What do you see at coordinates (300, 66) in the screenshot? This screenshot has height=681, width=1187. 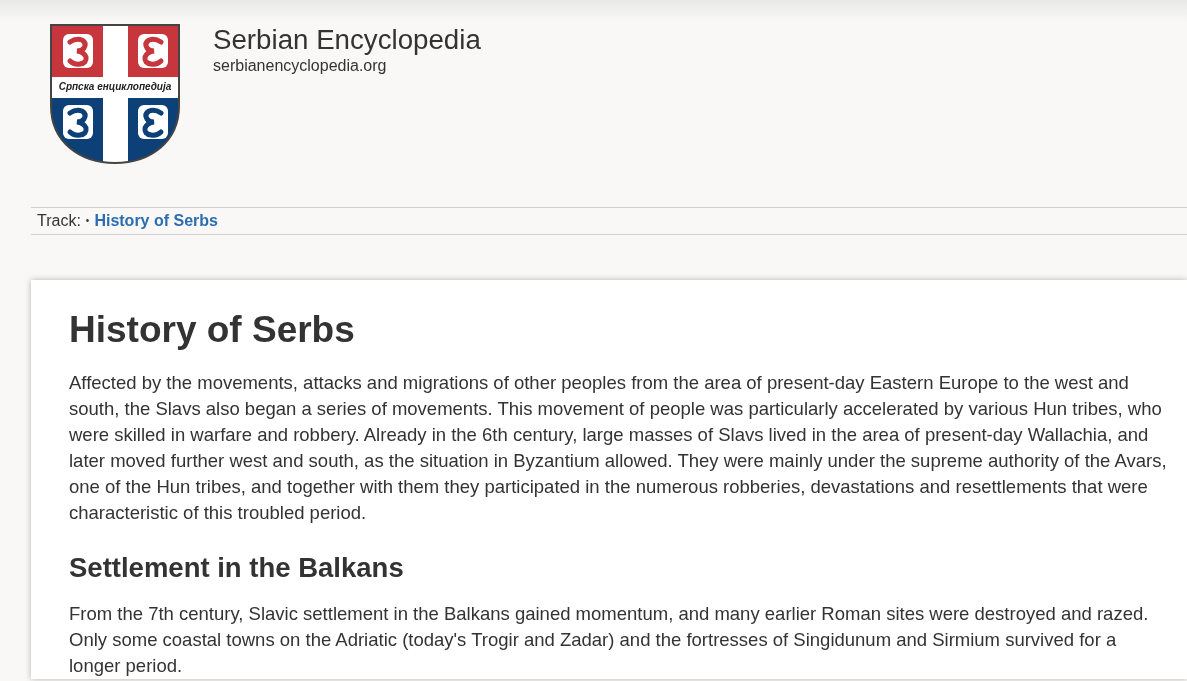 I see `site-url: serbianencyclopedia.org` at bounding box center [300, 66].